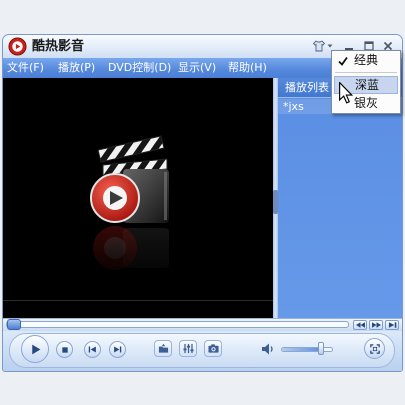 The image size is (405, 405). What do you see at coordinates (268, 349) in the screenshot?
I see `volume-icon` at bounding box center [268, 349].